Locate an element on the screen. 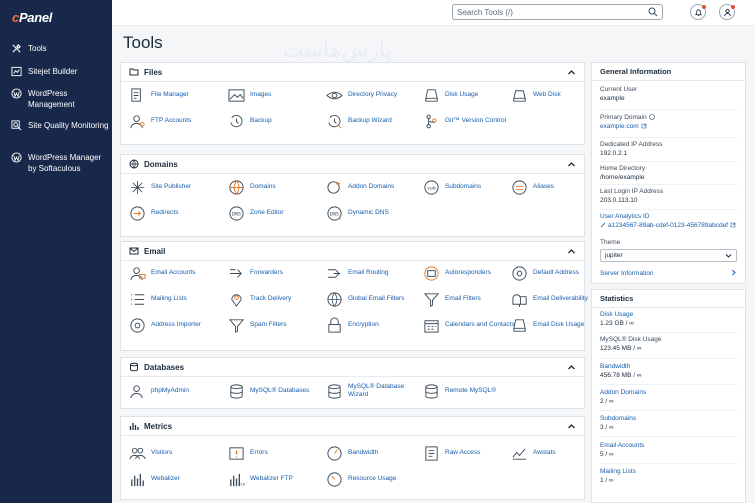 This screenshot has height=503, width=755. tool-zone-editor: DNS Zone Editor is located at coordinates (273, 213).